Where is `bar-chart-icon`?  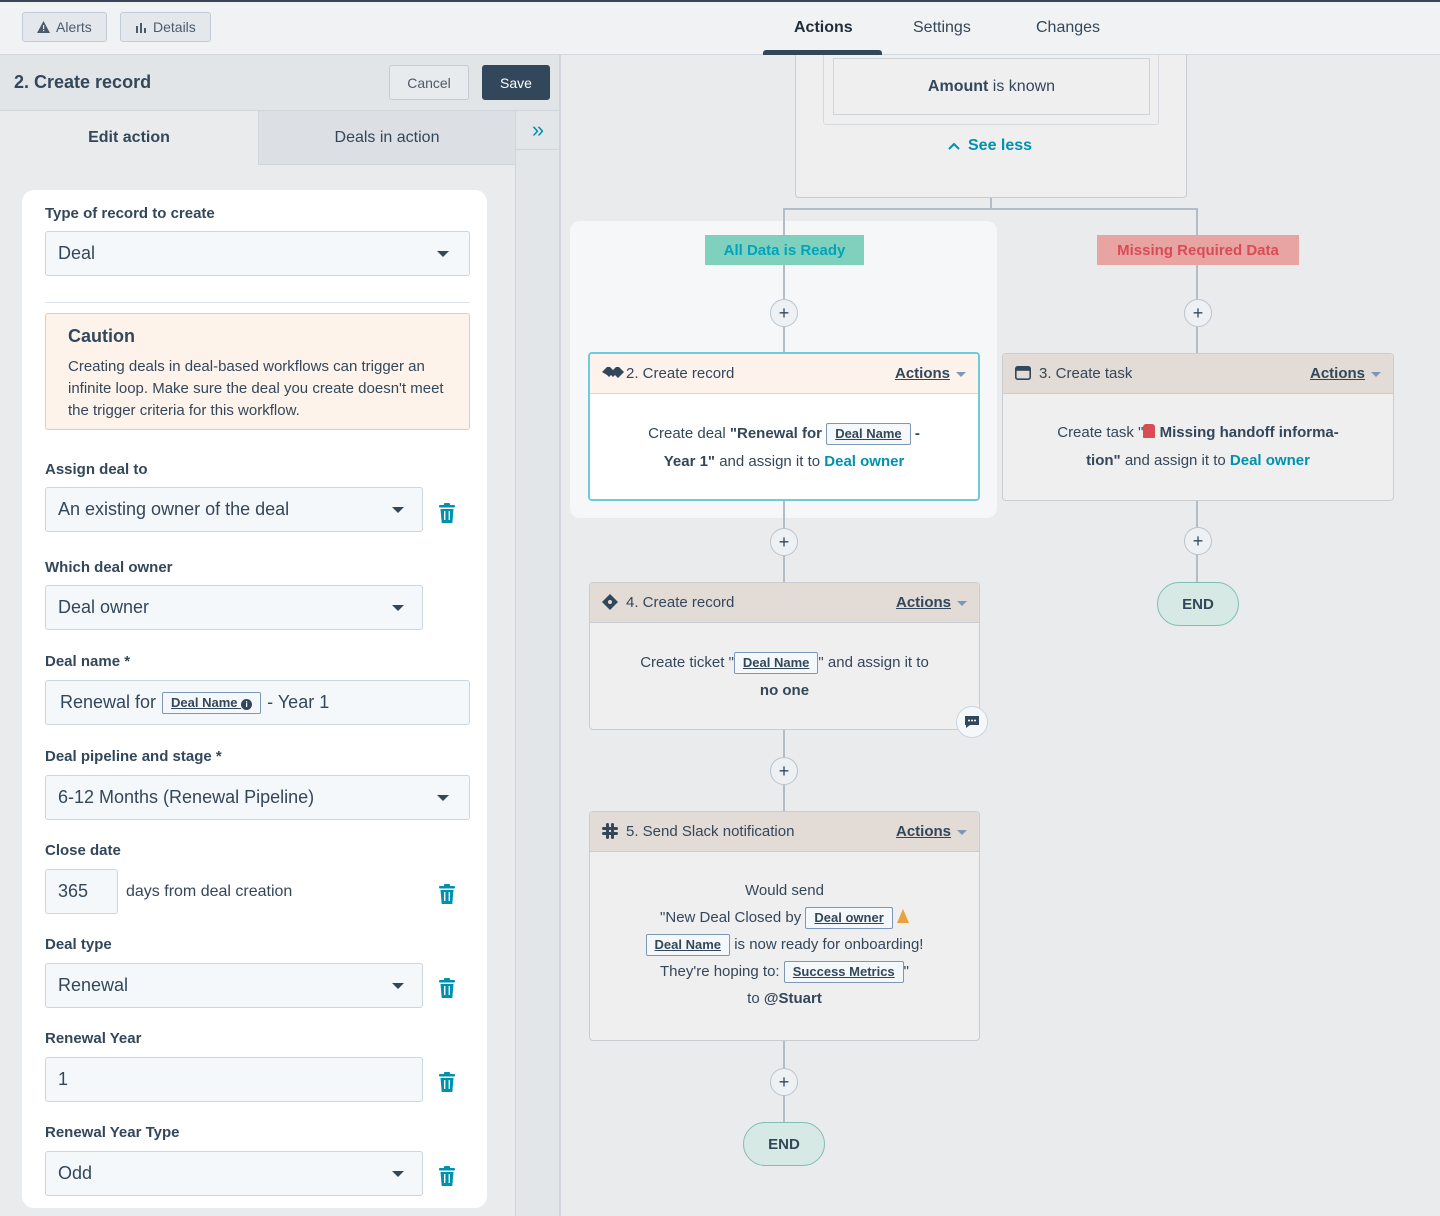 bar-chart-icon is located at coordinates (141, 28).